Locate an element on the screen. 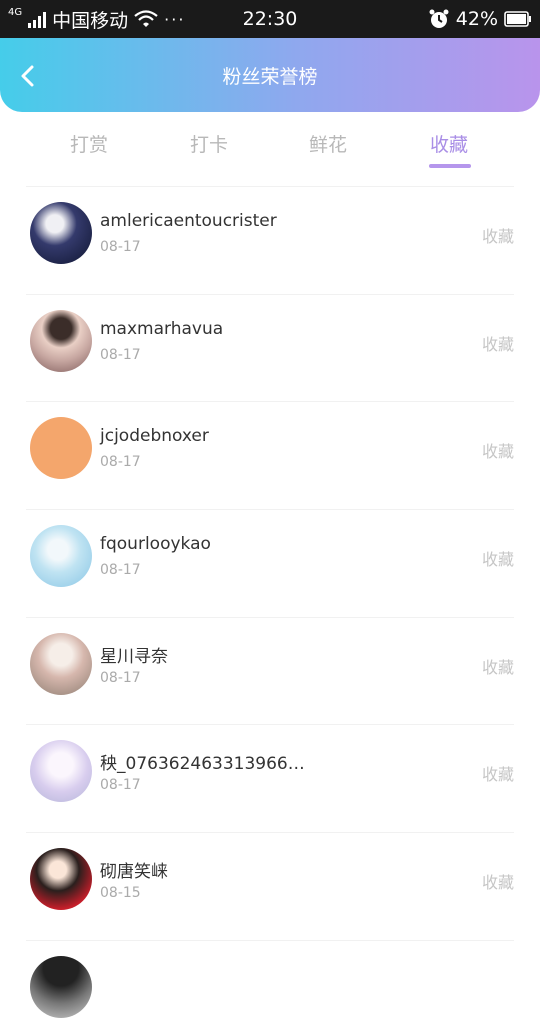  tab-flowers: 鲜花 is located at coordinates (328, 143).